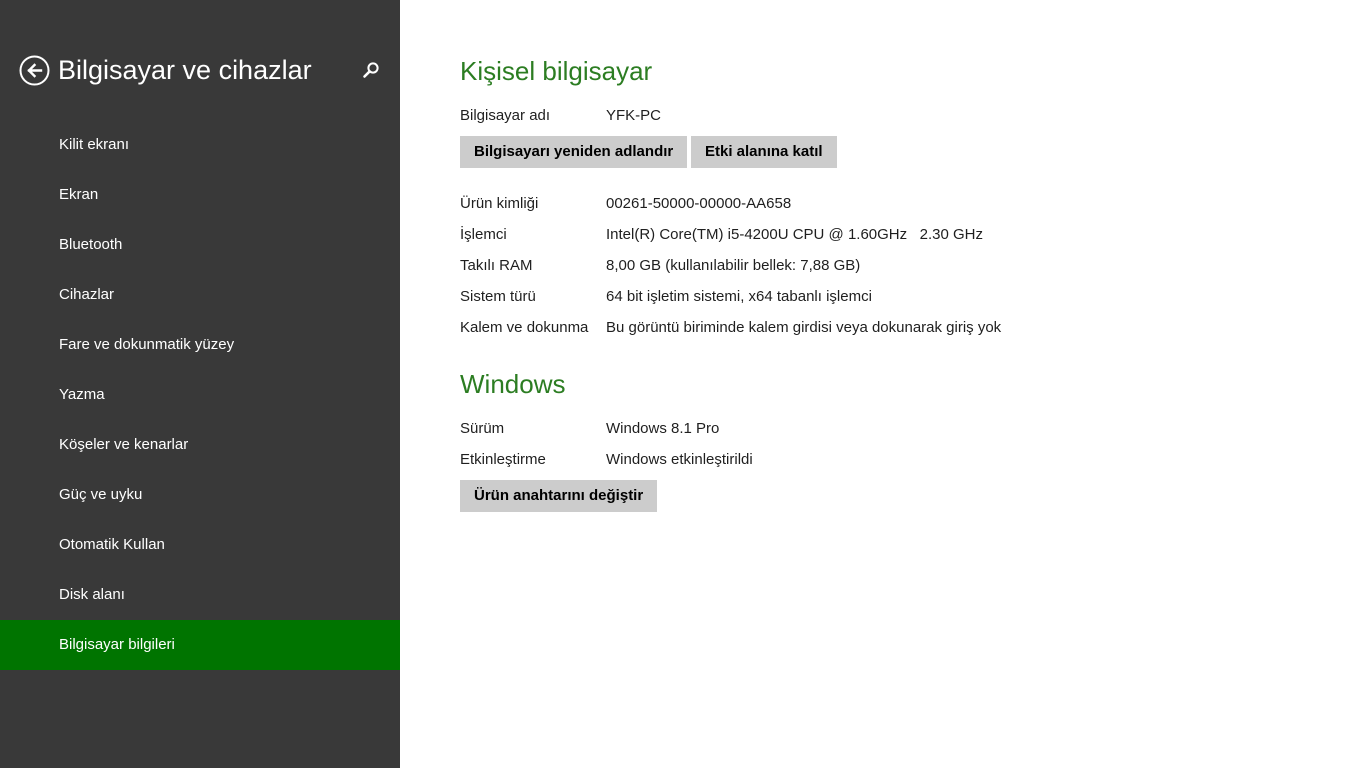  What do you see at coordinates (200, 445) in the screenshot?
I see `sidebar-item-corners-edges: Köşeler ve kenarlar` at bounding box center [200, 445].